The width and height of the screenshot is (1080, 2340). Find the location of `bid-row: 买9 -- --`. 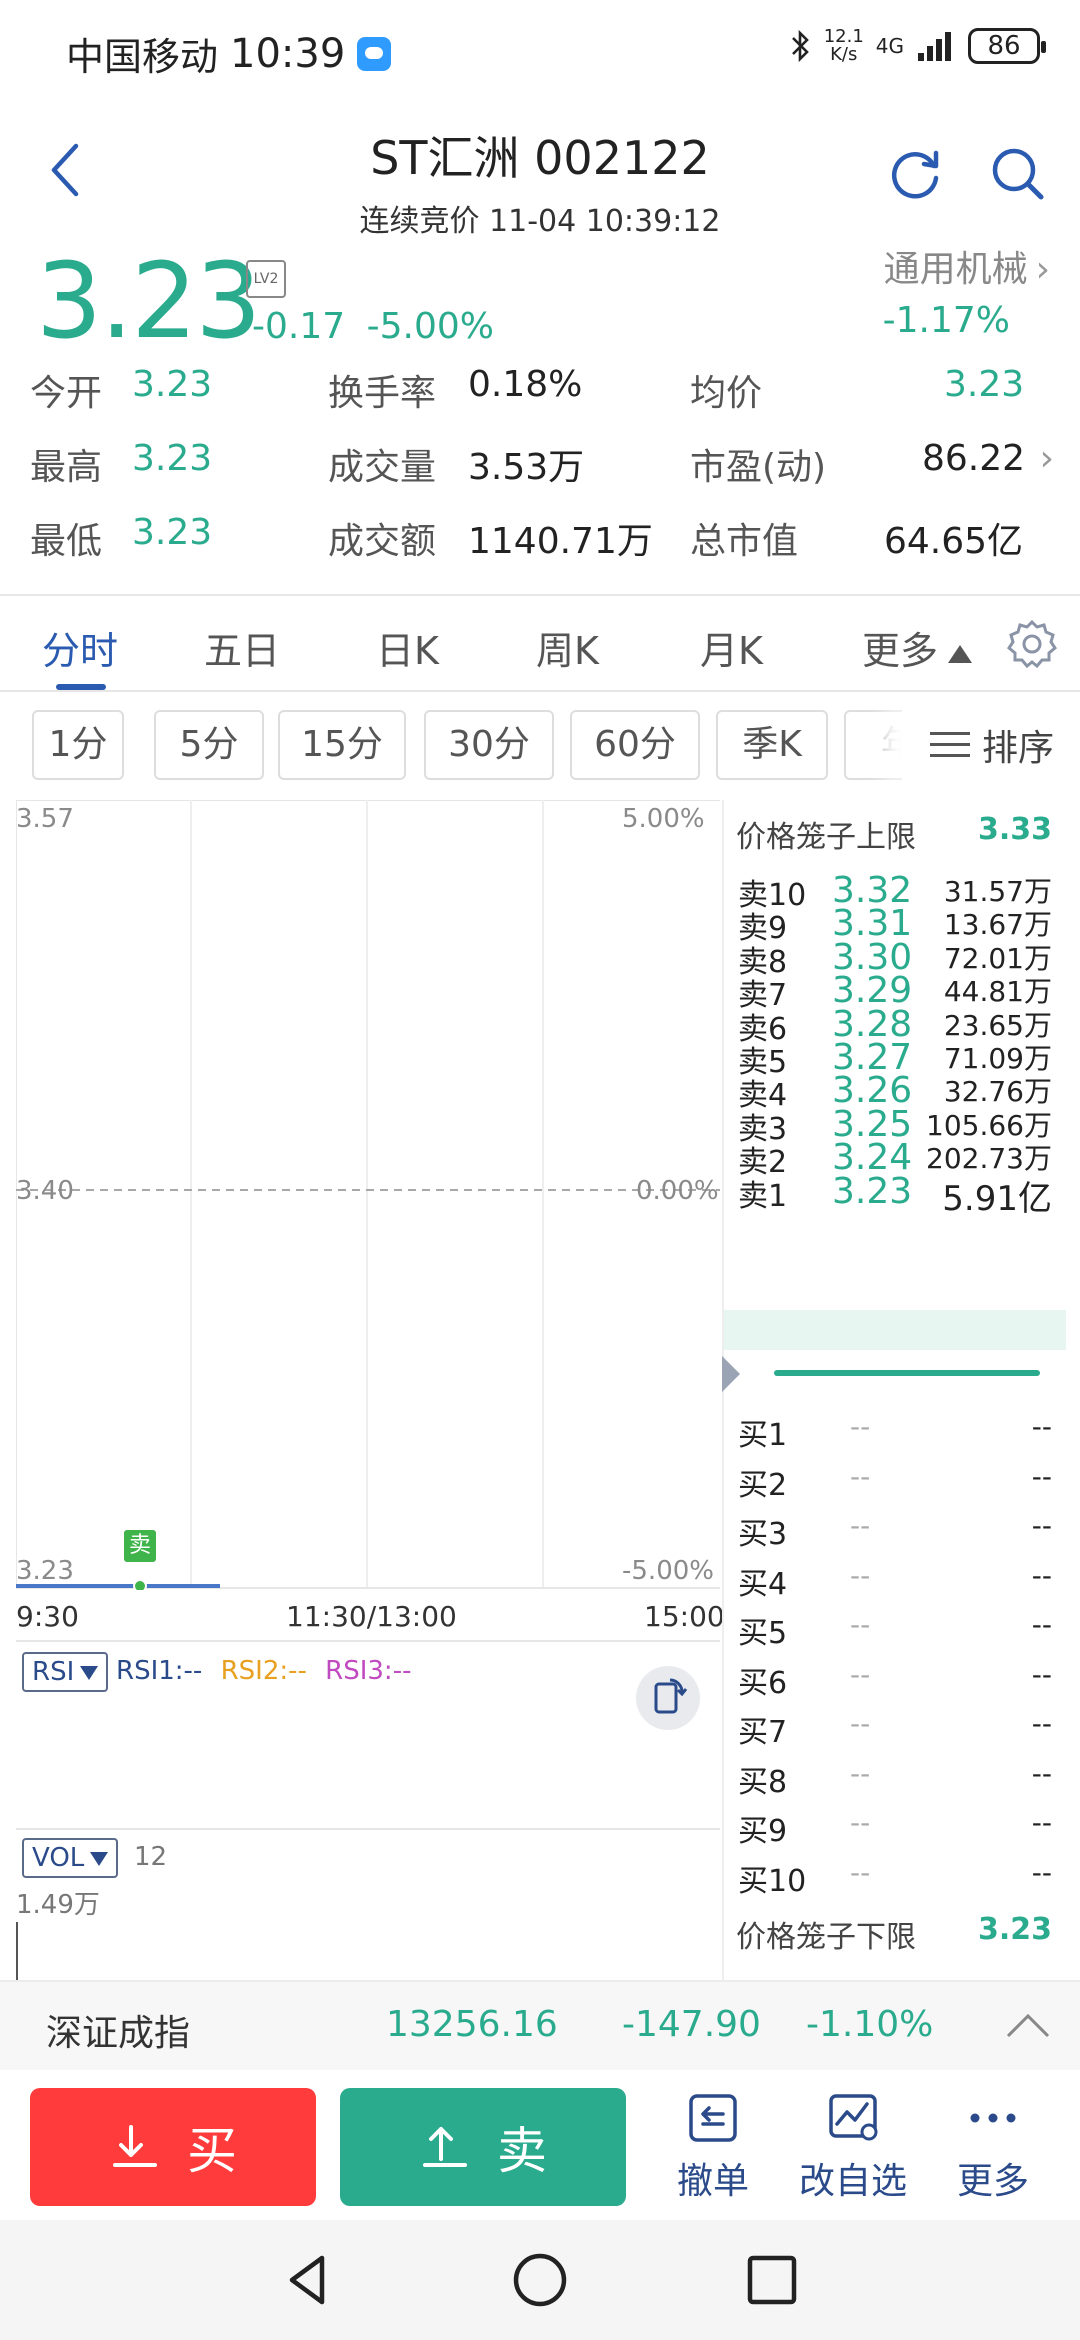

bid-row: 买9 -- -- is located at coordinates (895, 1831).